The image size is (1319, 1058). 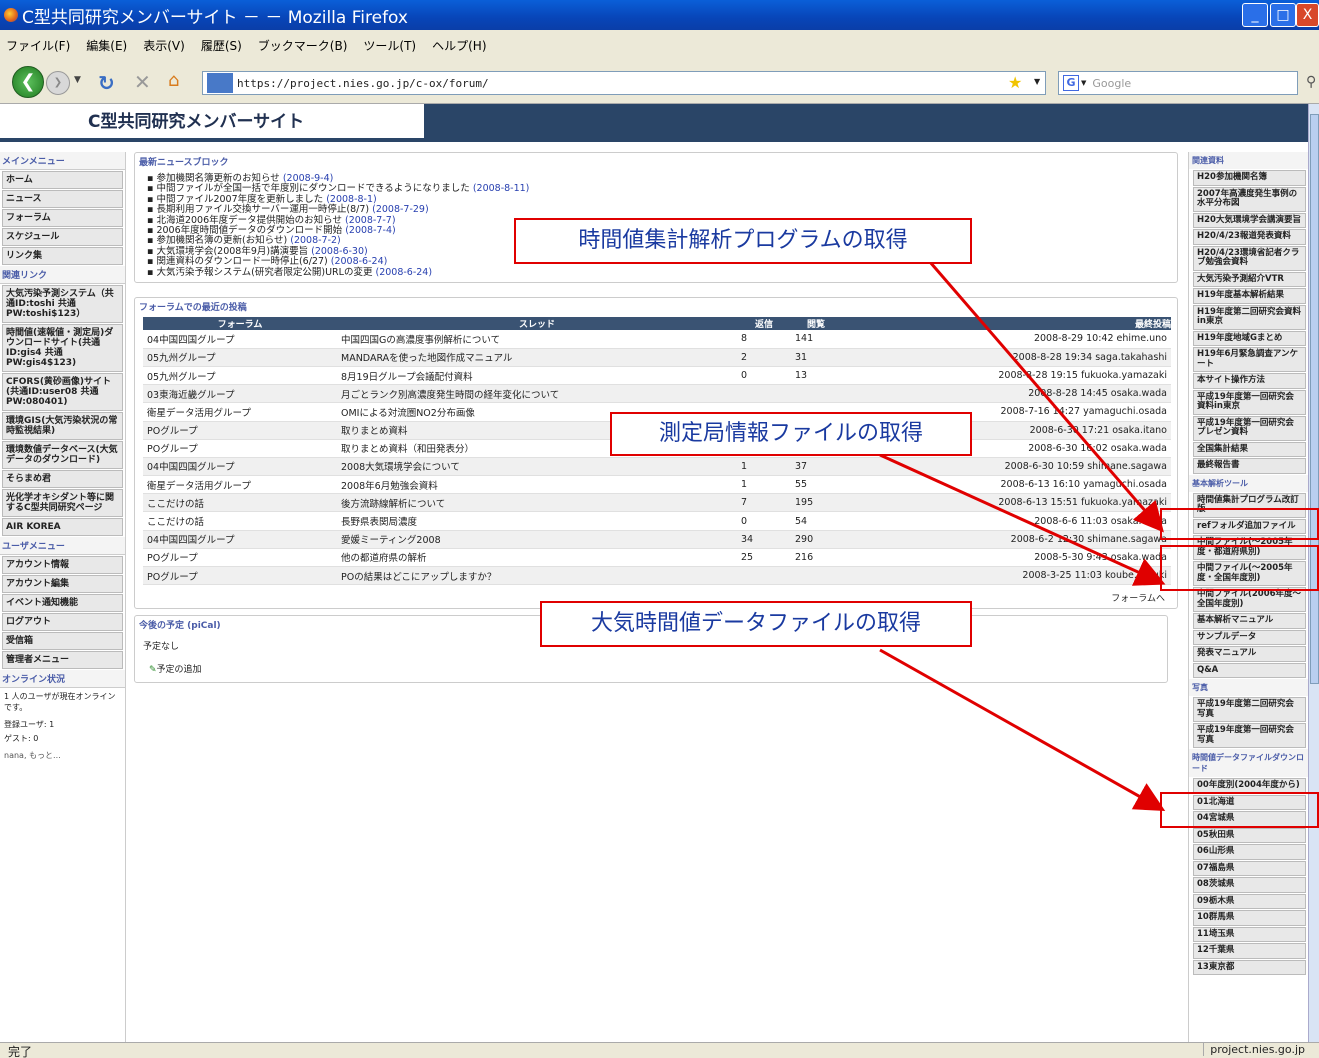 What do you see at coordinates (537, 558) in the screenshot?
I see `thread-title: 他の都道府県の解析` at bounding box center [537, 558].